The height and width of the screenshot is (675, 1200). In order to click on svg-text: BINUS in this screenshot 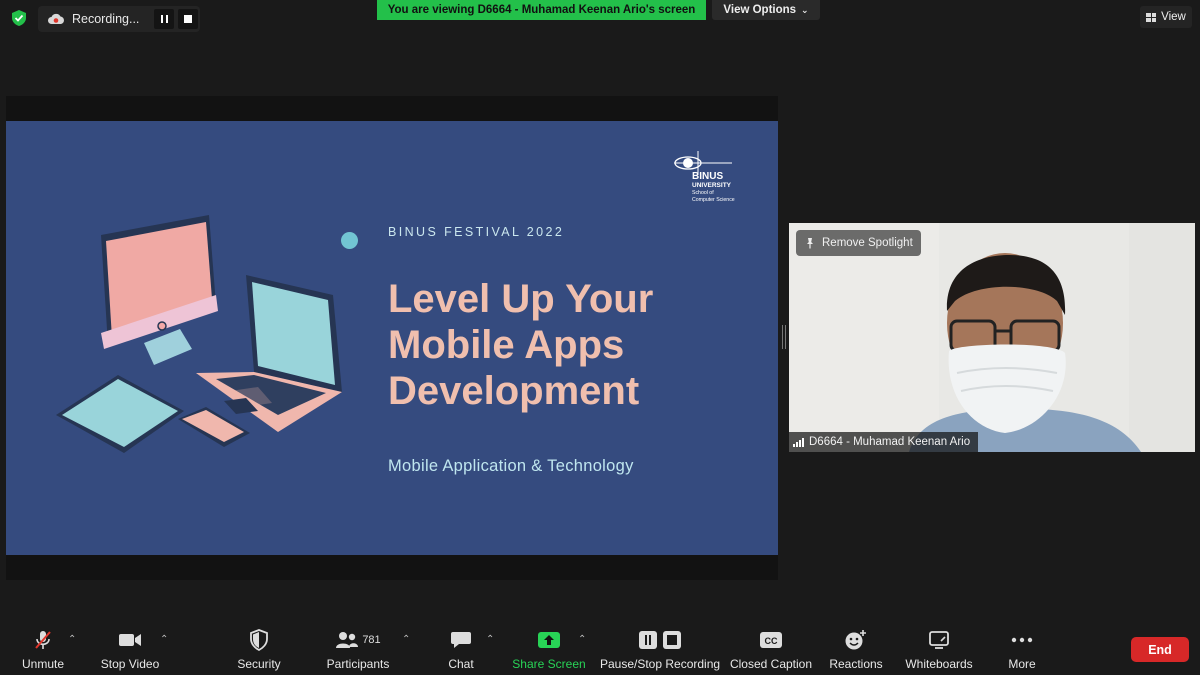, I will do `click(707, 176)`.